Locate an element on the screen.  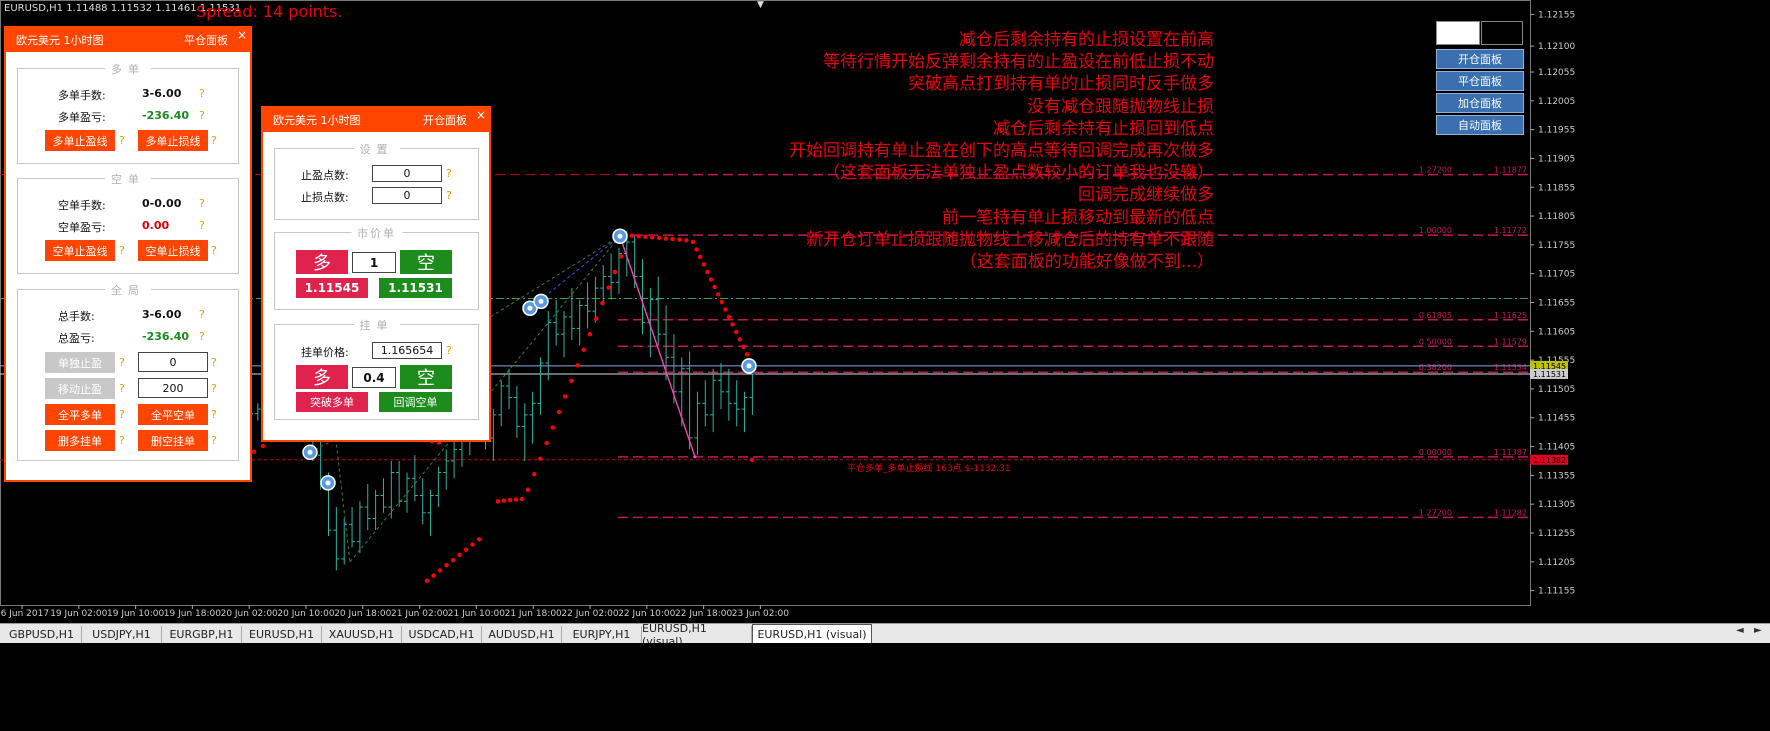
move-tp-button: 移动止盈 is located at coordinates (80, 388).